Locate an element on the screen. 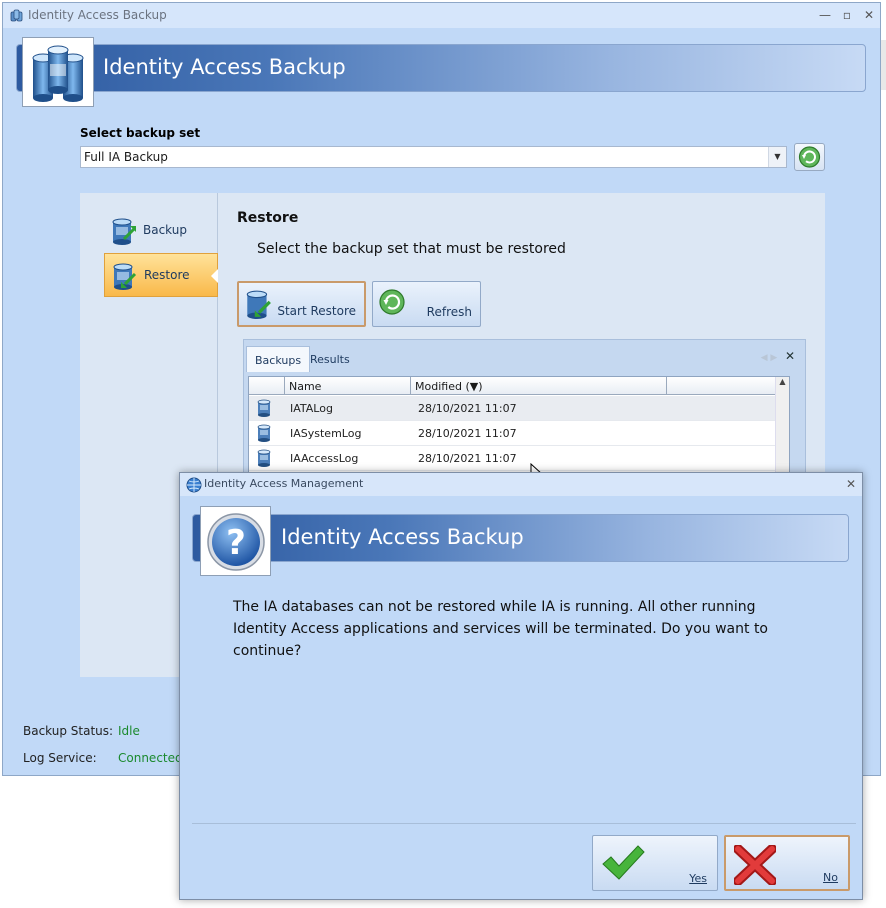 The height and width of the screenshot is (908, 886). dialog-banner-title: Identity Access Backup is located at coordinates (402, 537).